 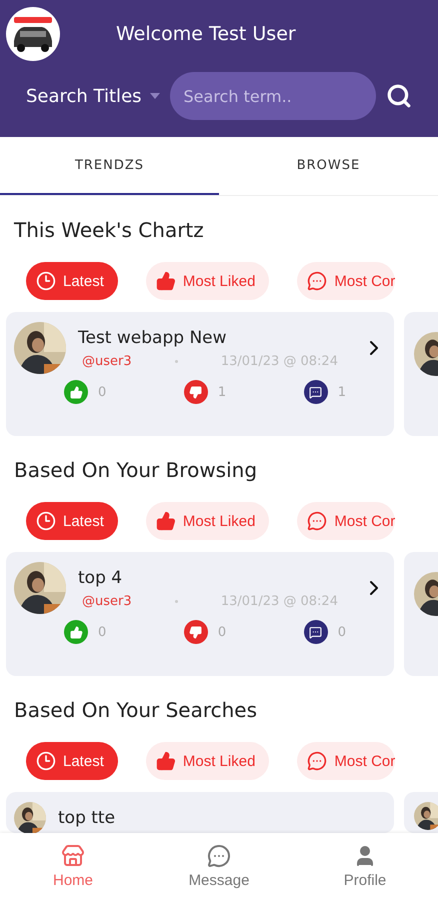 I want to click on search-icon, so click(x=399, y=96).